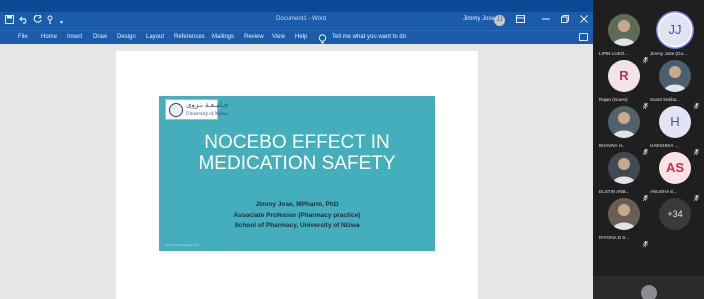 This screenshot has height=299, width=704. I want to click on participant-initials: AS, so click(675, 168).